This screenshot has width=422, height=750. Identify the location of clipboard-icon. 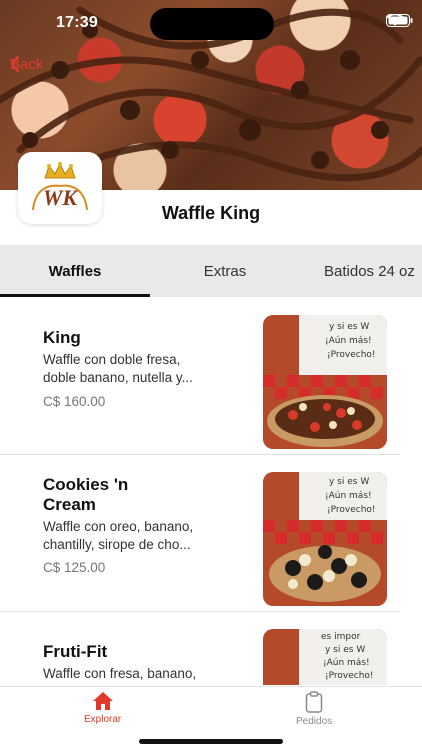
(314, 702).